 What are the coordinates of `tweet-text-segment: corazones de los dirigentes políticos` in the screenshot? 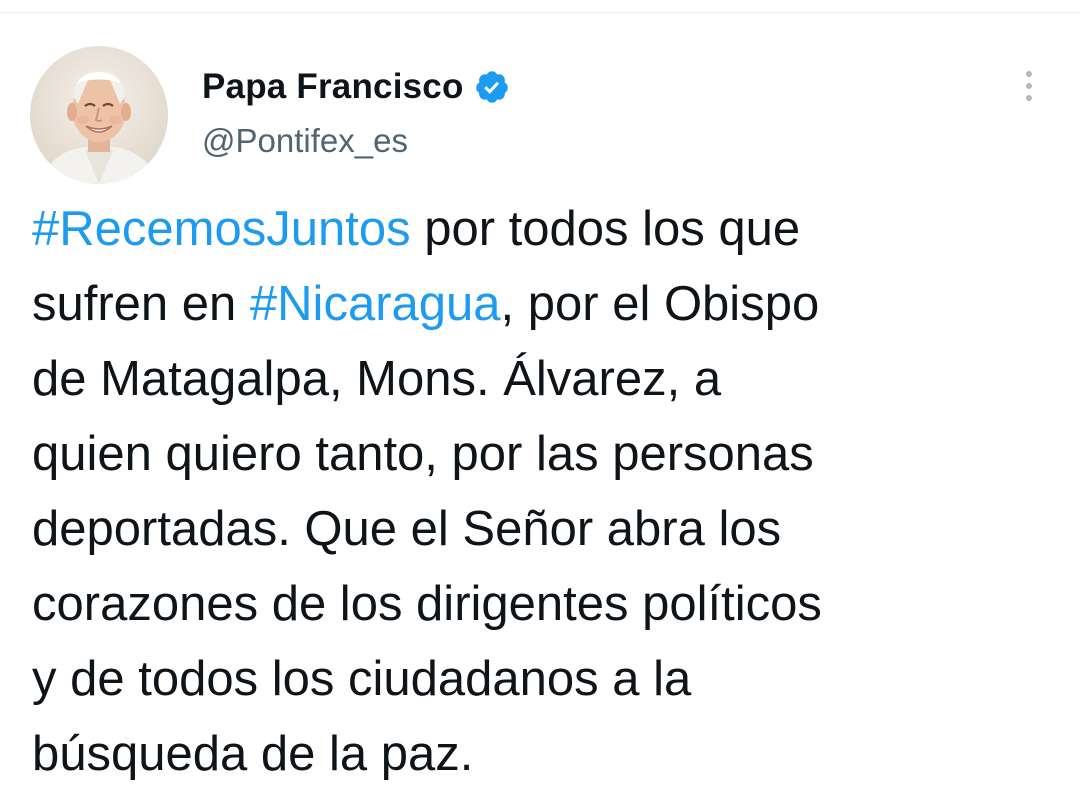 It's located at (427, 604).